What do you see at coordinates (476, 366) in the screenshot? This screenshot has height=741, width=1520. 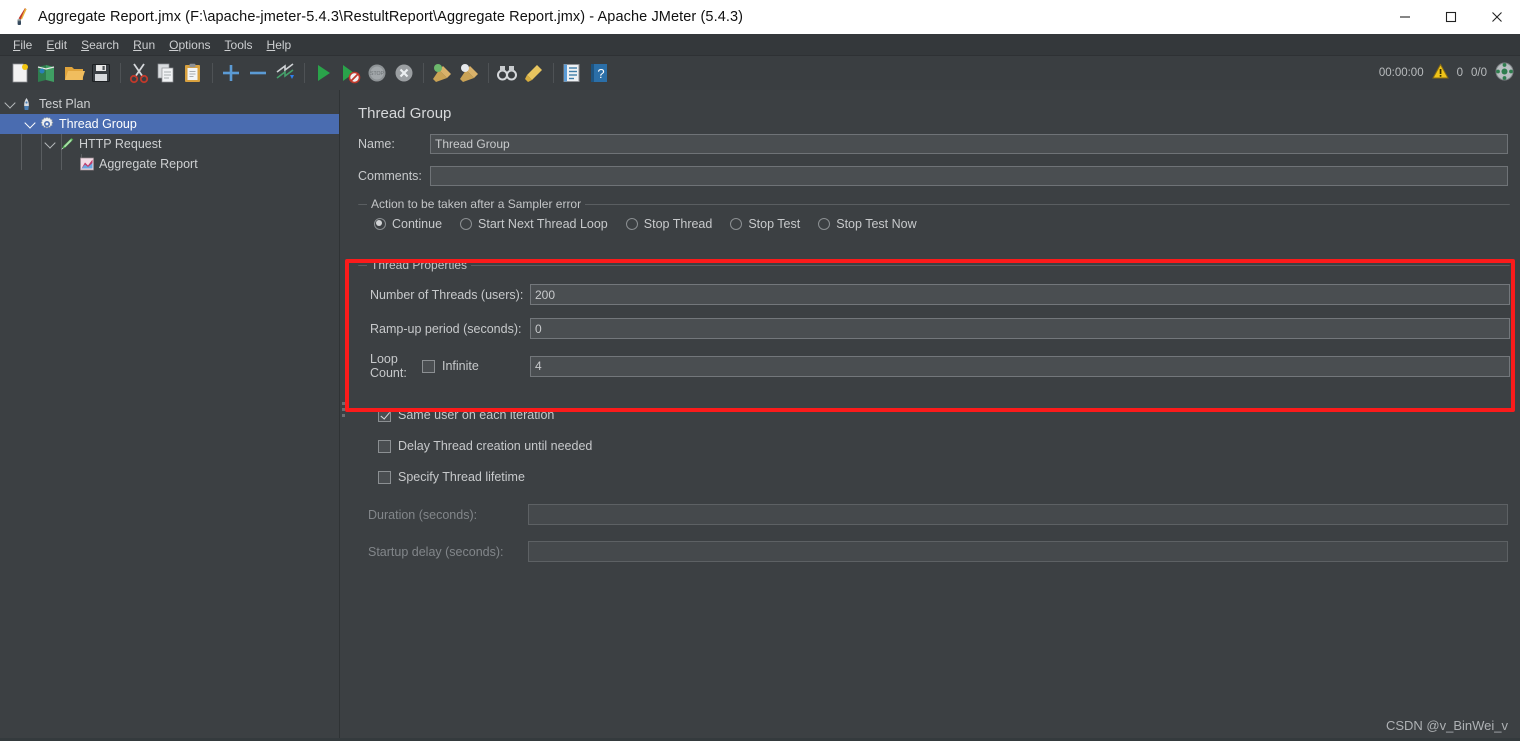 I see `infinite-checkbox-row: Infinite` at bounding box center [476, 366].